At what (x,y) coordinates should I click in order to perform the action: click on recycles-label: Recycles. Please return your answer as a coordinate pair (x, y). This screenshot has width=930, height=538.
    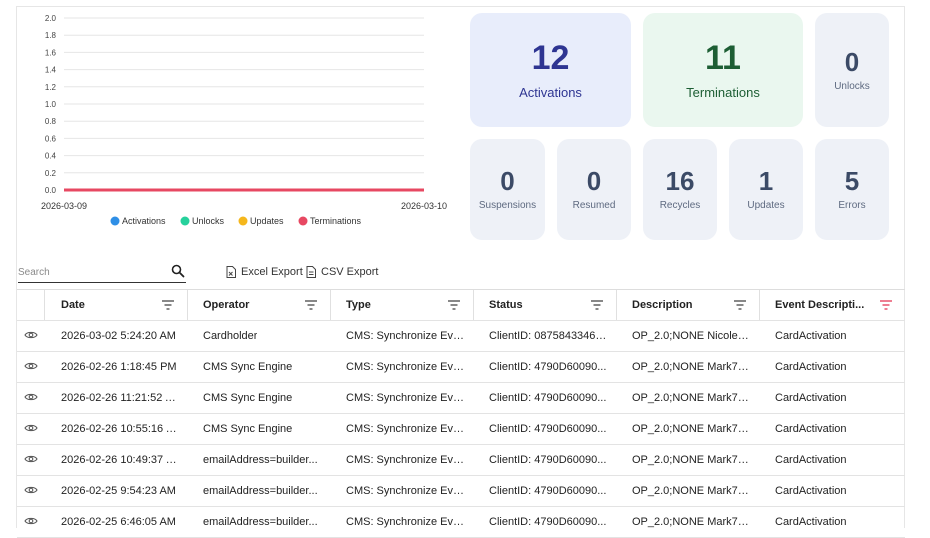
    Looking at the image, I should click on (680, 205).